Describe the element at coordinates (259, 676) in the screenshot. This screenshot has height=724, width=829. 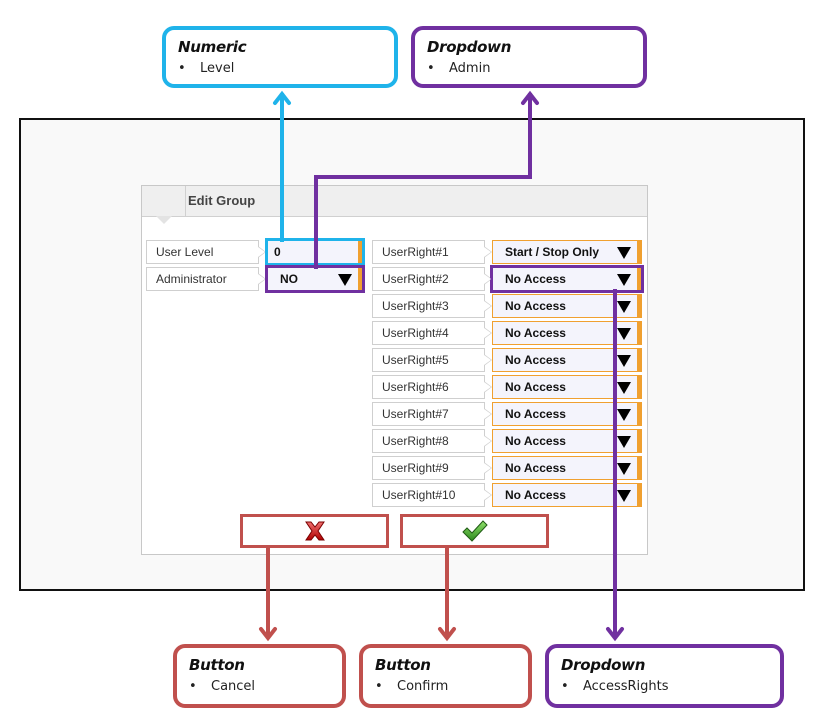
I see `callout-button-cancel: Button • Cancel` at that location.